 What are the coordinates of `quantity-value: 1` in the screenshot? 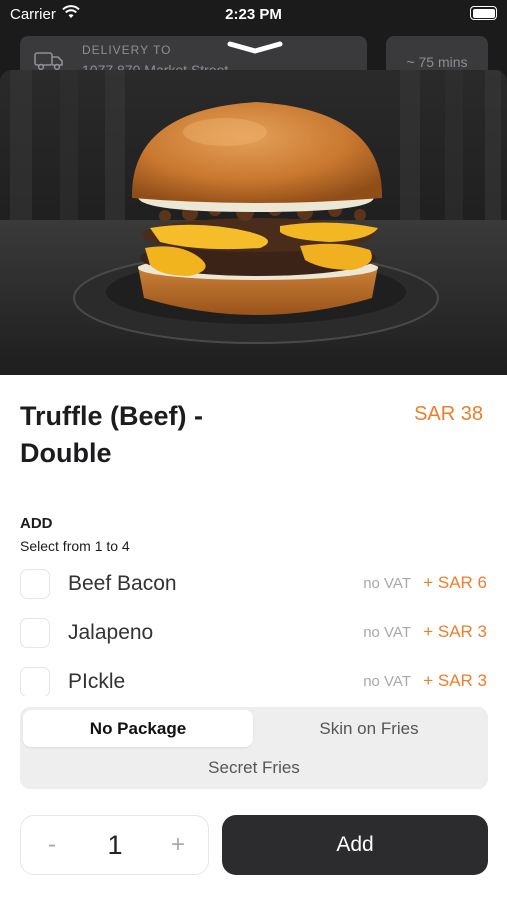 It's located at (115, 845).